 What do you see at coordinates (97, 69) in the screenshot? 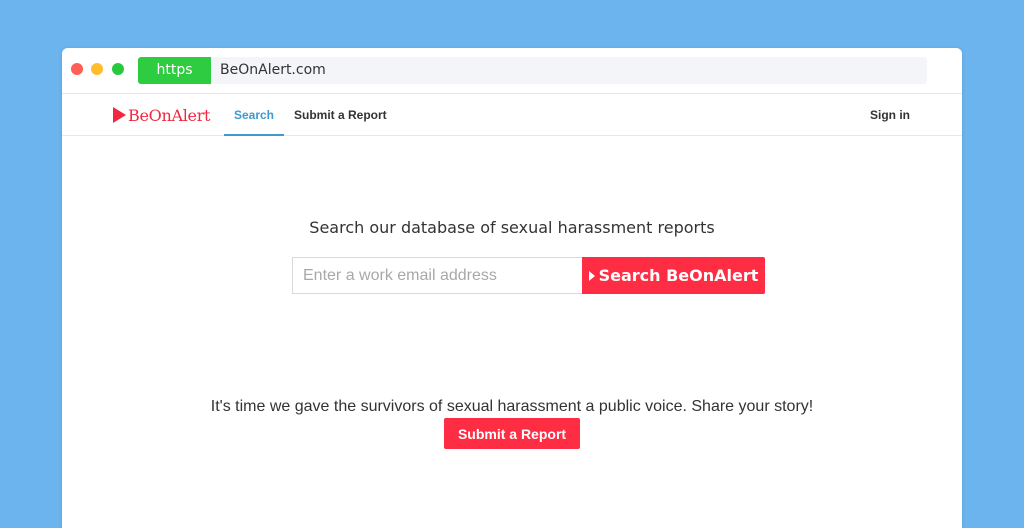
I see `minimize-window-button` at bounding box center [97, 69].